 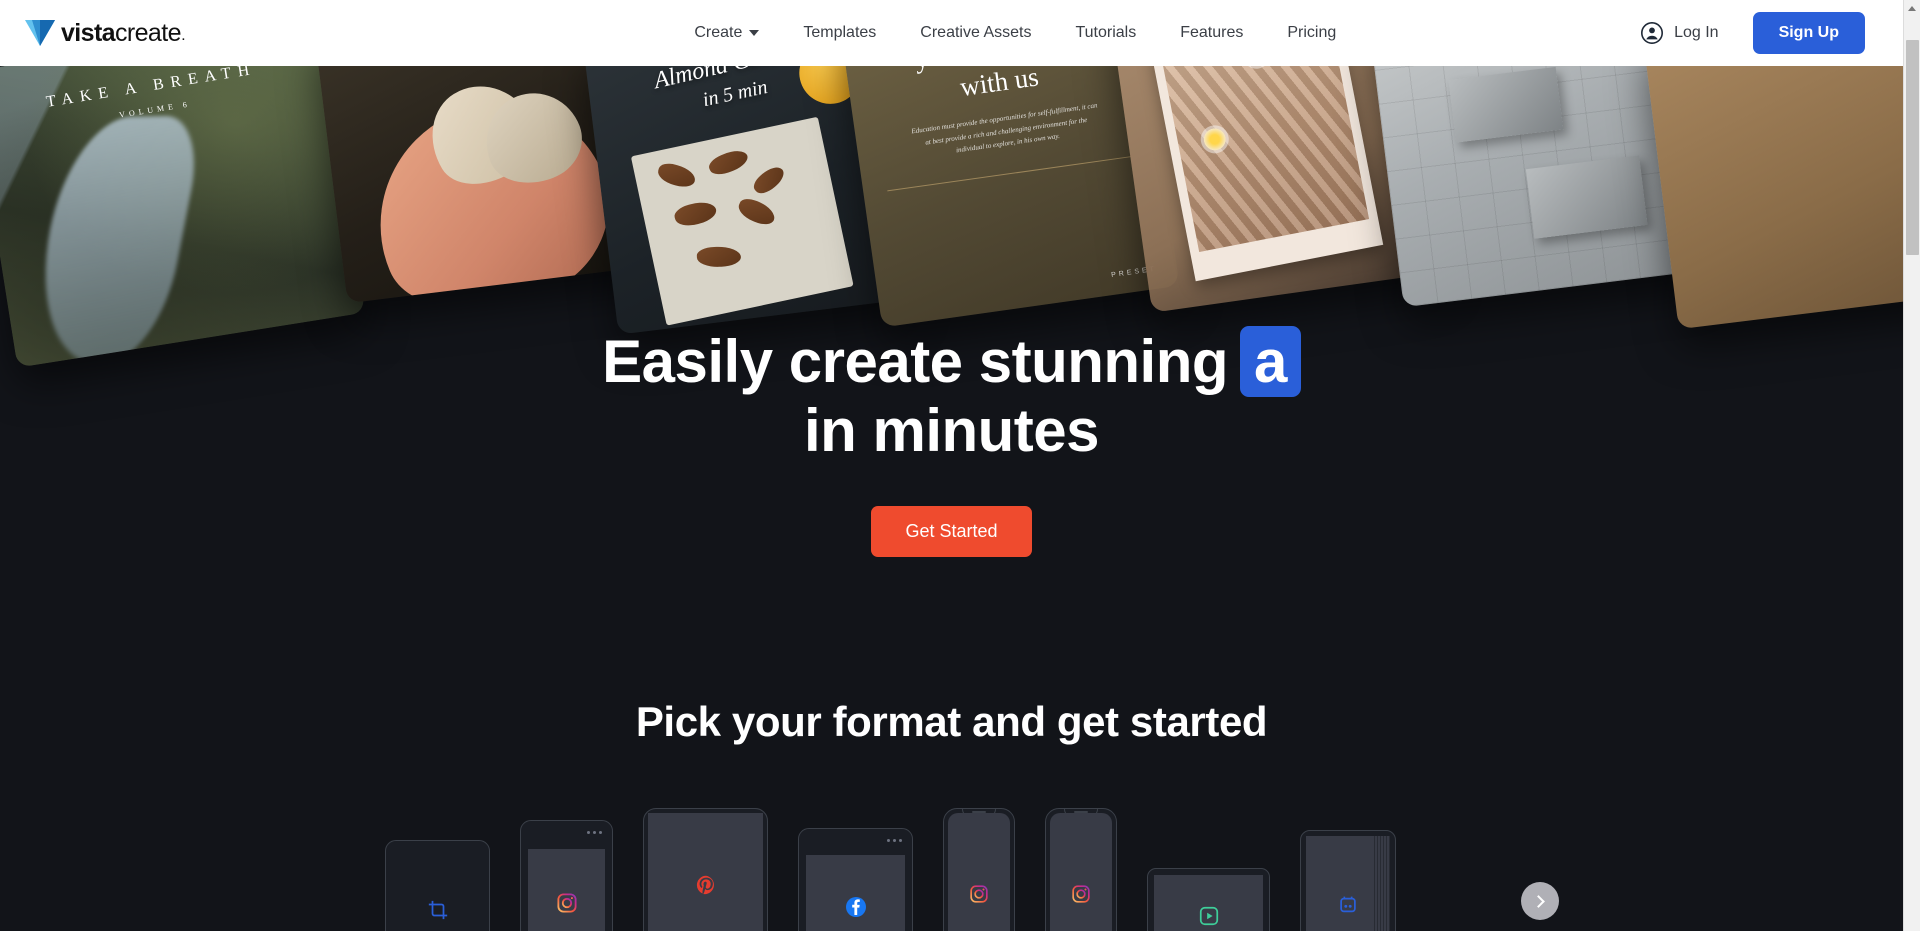 I want to click on hero-headline: Easily create stunning a in minutes, so click(x=951, y=395).